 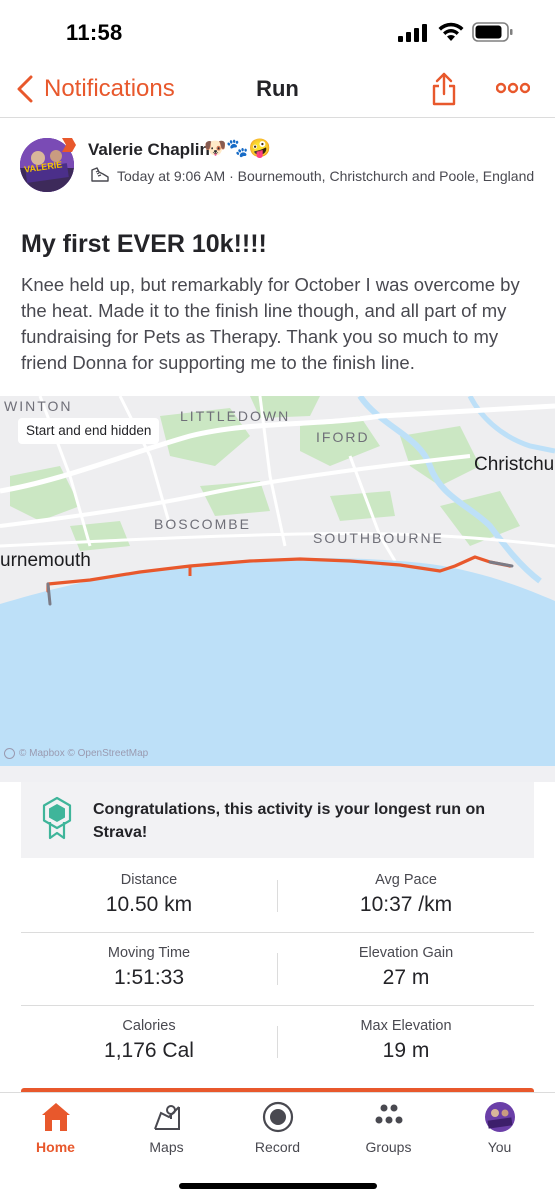 I want to click on stat-label: Avg Pace, so click(x=406, y=880).